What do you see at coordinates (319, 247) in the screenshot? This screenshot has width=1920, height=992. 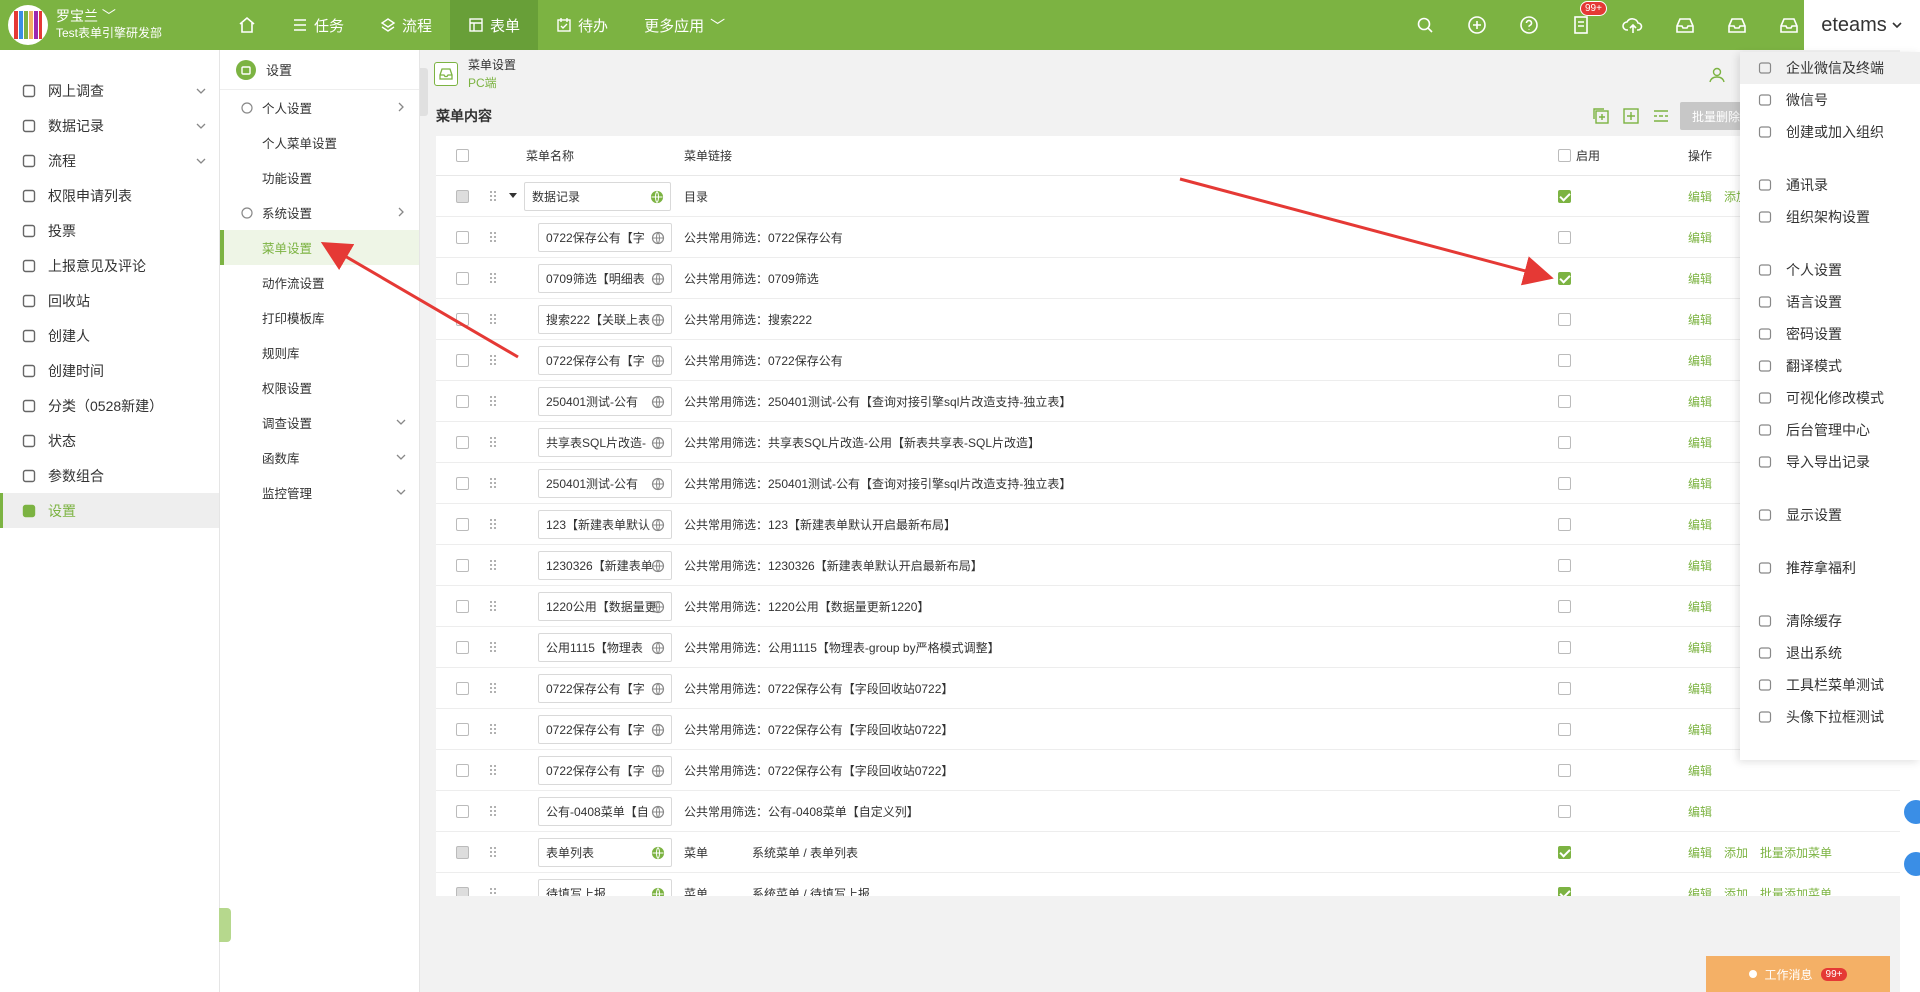 I see `settings-item: 菜单设置` at bounding box center [319, 247].